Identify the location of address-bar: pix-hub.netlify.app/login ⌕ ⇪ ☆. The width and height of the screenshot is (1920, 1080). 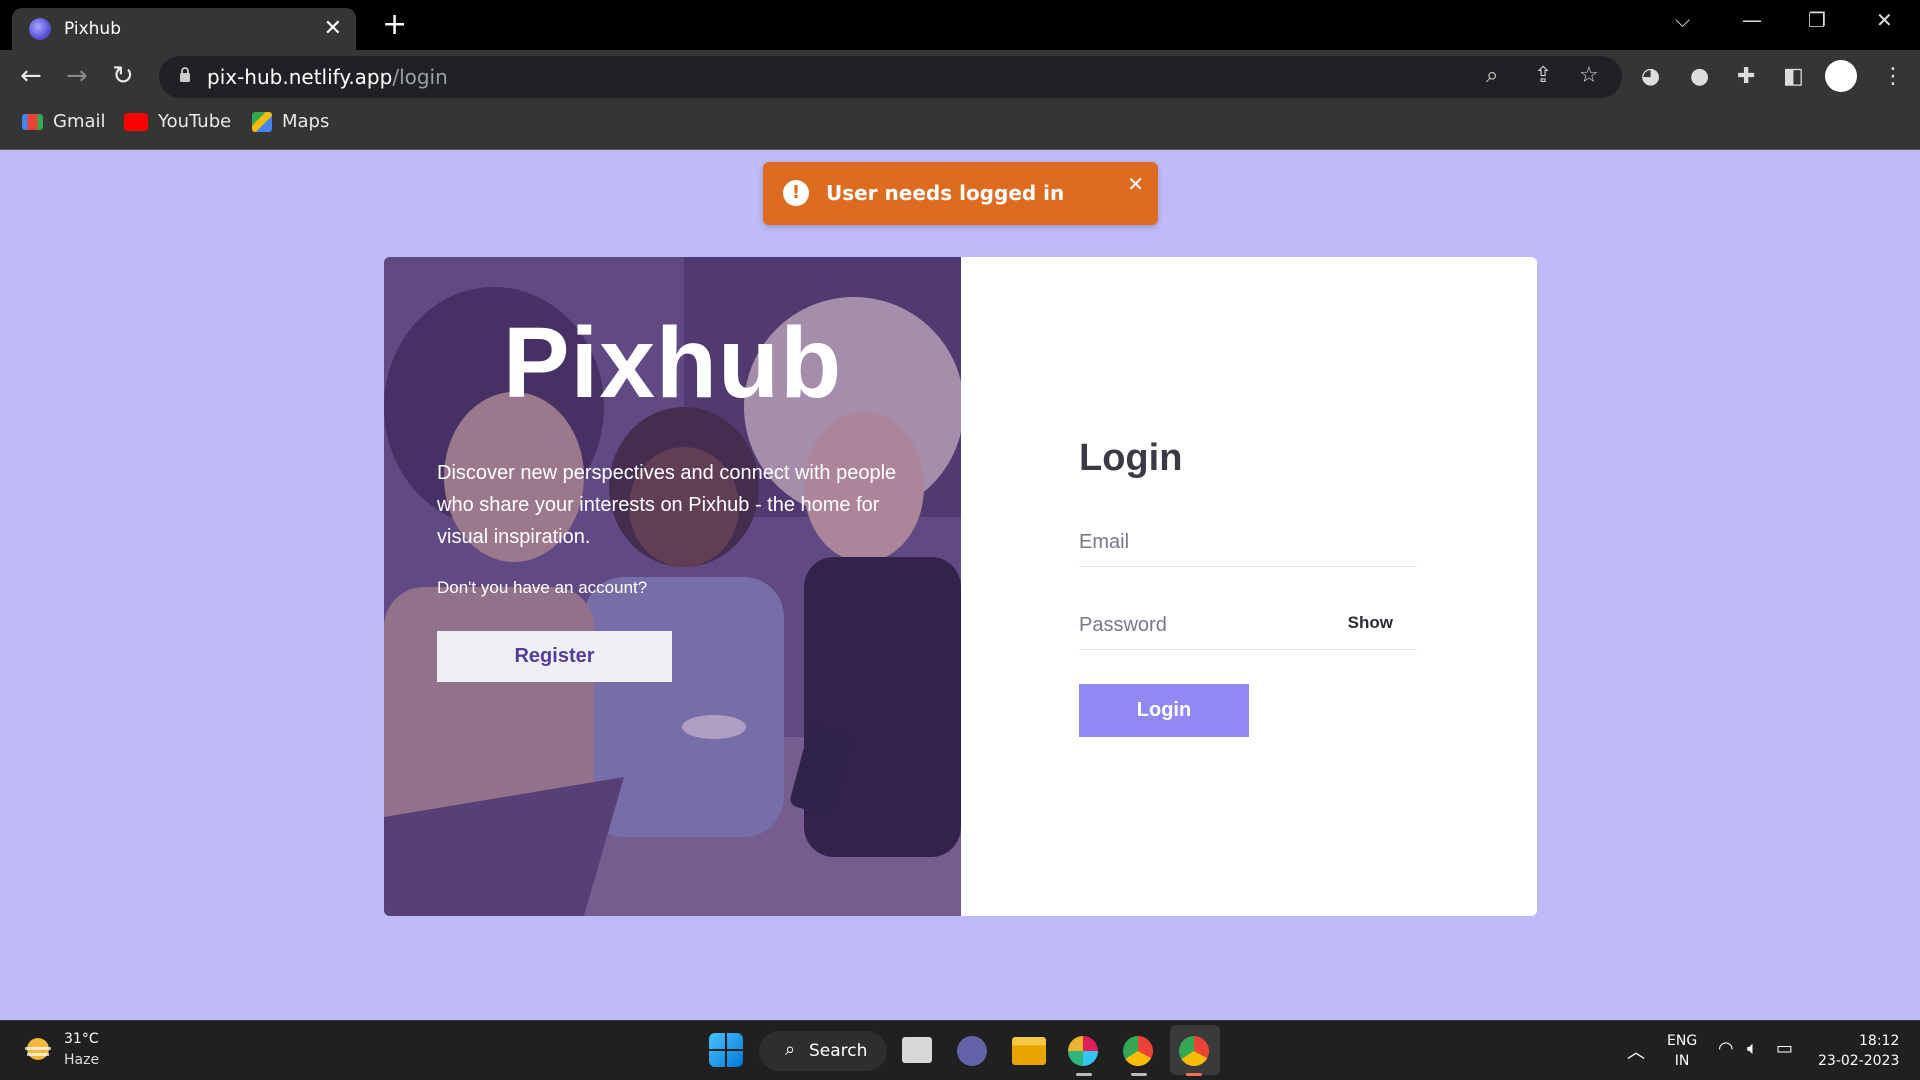
(890, 77).